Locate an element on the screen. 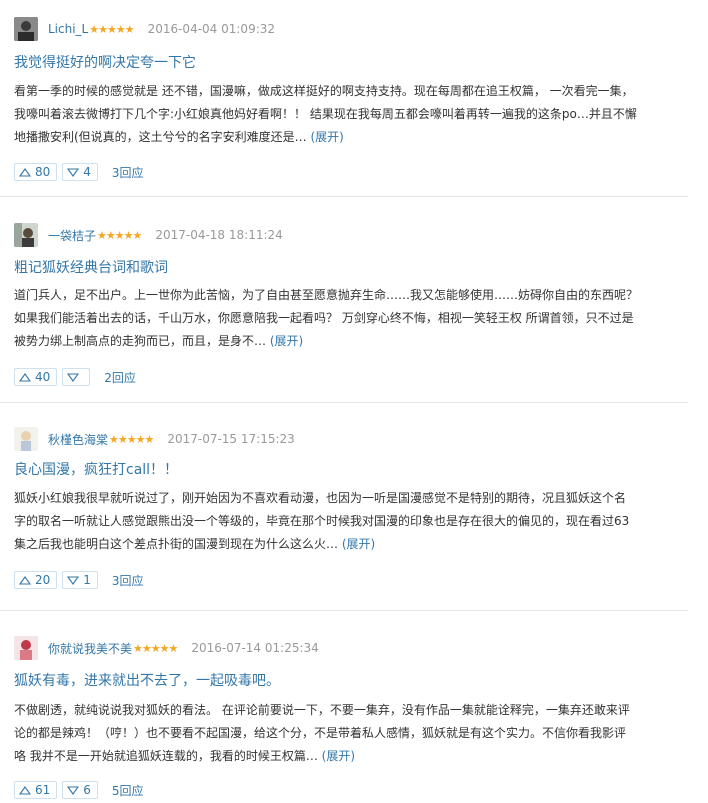  downvote-button: 1 is located at coordinates (80, 580).